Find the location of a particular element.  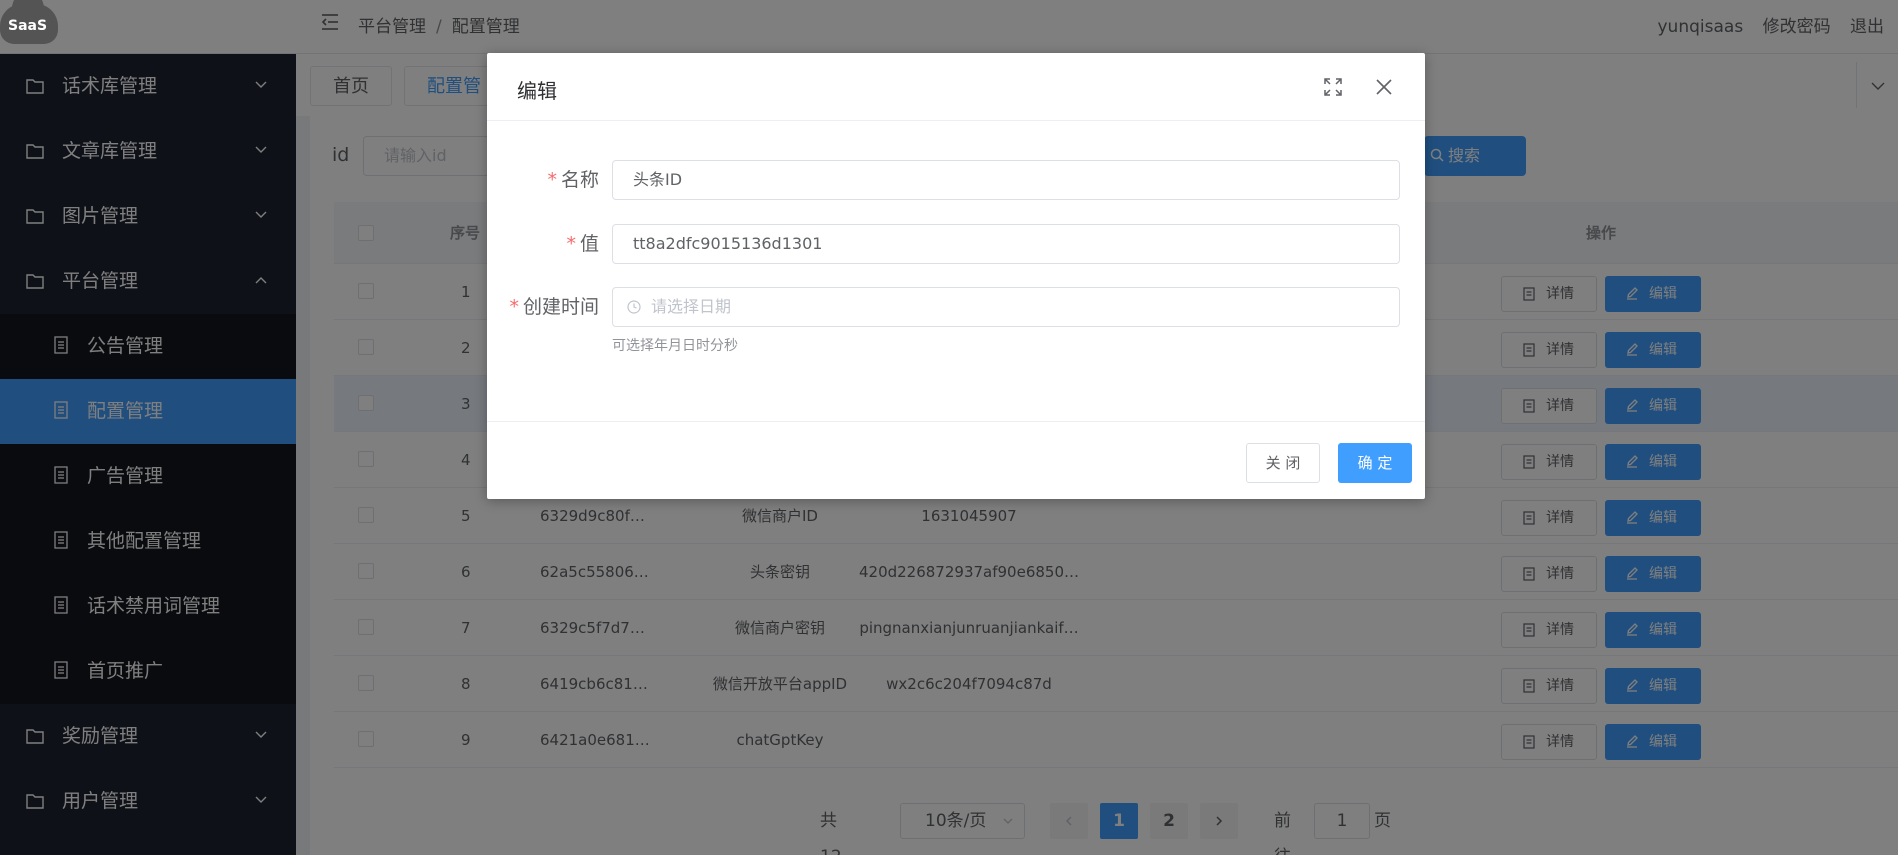

clock-icon is located at coordinates (634, 307).